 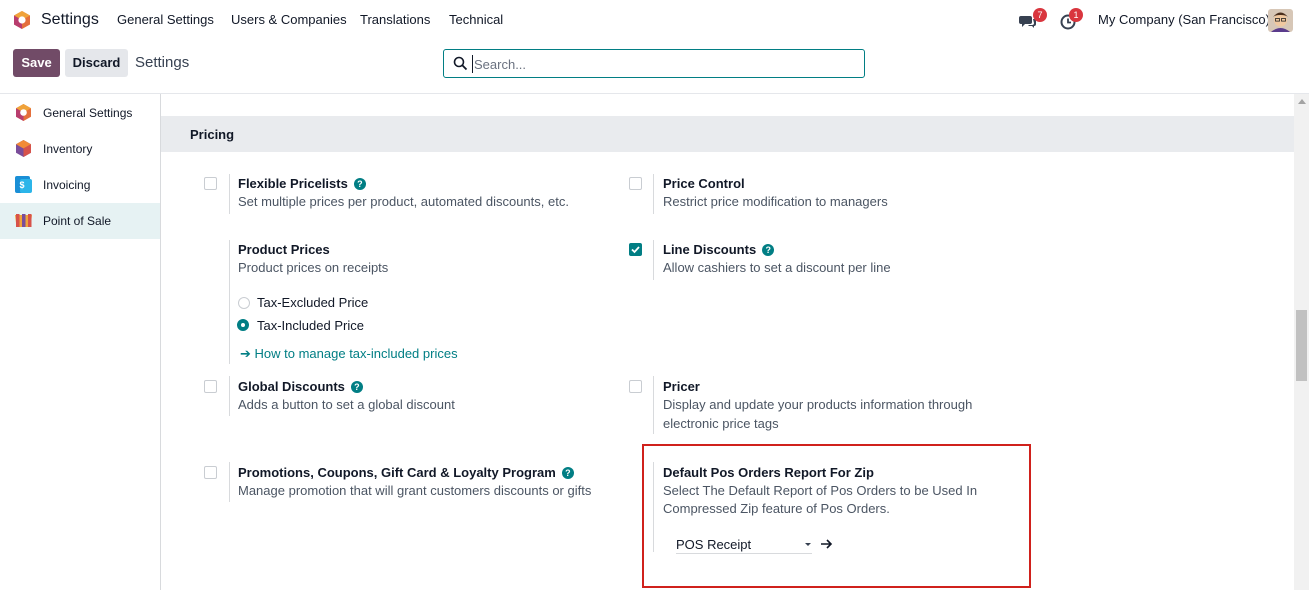 What do you see at coordinates (1040, 15) in the screenshot?
I see `messages-badge: 7` at bounding box center [1040, 15].